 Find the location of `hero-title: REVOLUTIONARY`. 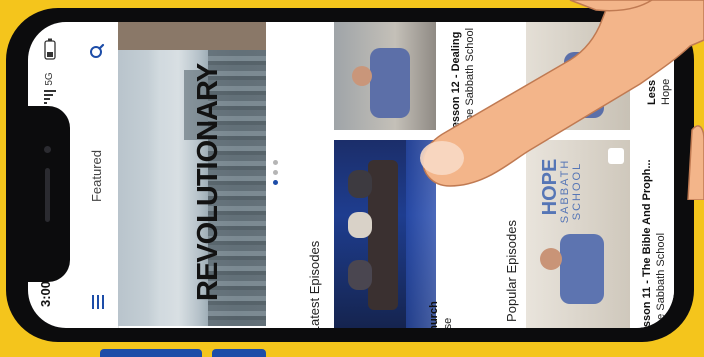

hero-title: REVOLUTIONARY is located at coordinates (208, 182).